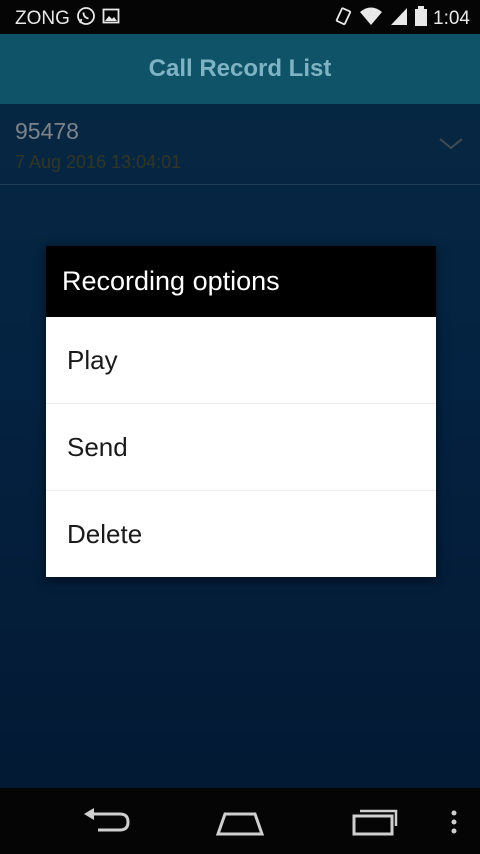 Image resolution: width=480 pixels, height=854 pixels. I want to click on battery-icon, so click(421, 19).